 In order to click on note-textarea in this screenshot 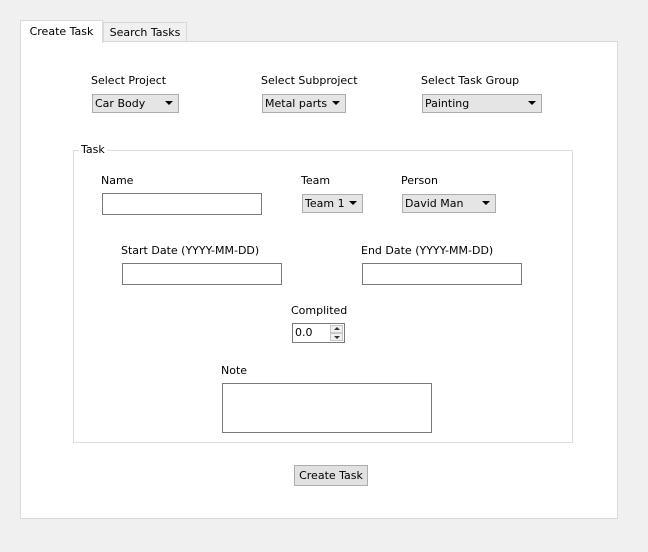, I will do `click(327, 408)`.